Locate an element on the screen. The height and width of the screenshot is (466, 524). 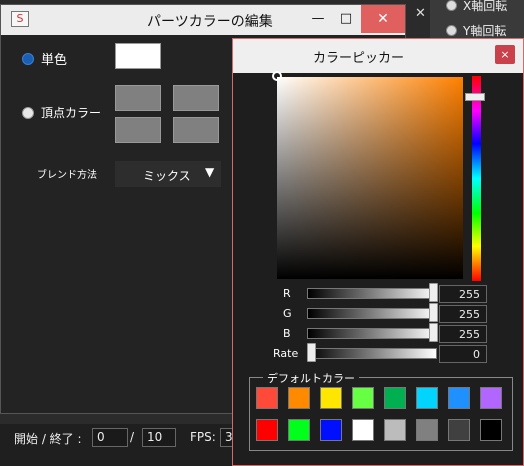
default-colors-title: デフォルトカラー is located at coordinates (311, 378).